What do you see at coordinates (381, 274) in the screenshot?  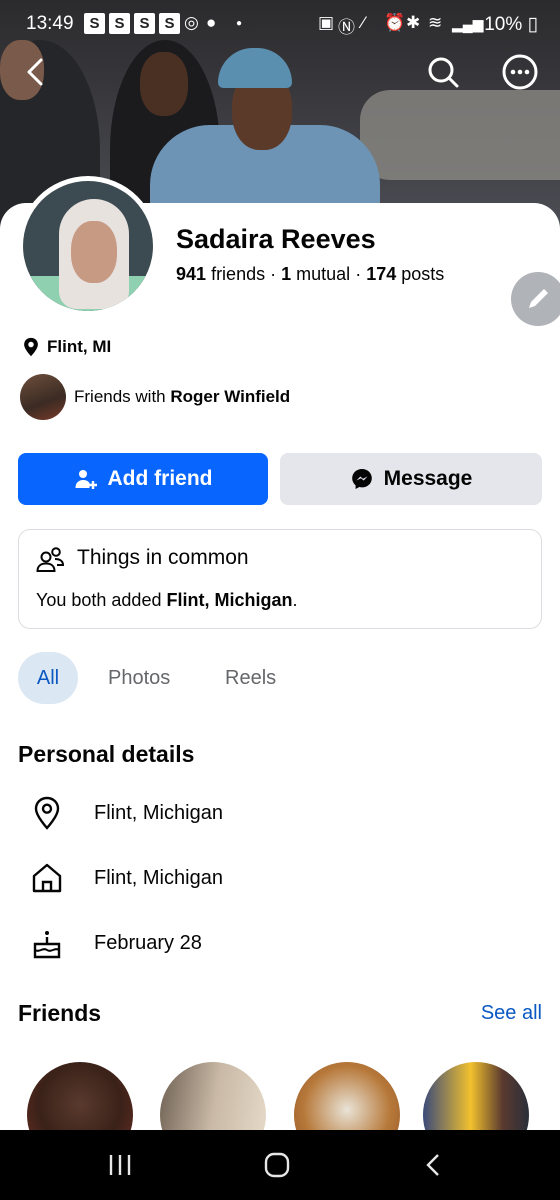 I see `posts-count: 174` at bounding box center [381, 274].